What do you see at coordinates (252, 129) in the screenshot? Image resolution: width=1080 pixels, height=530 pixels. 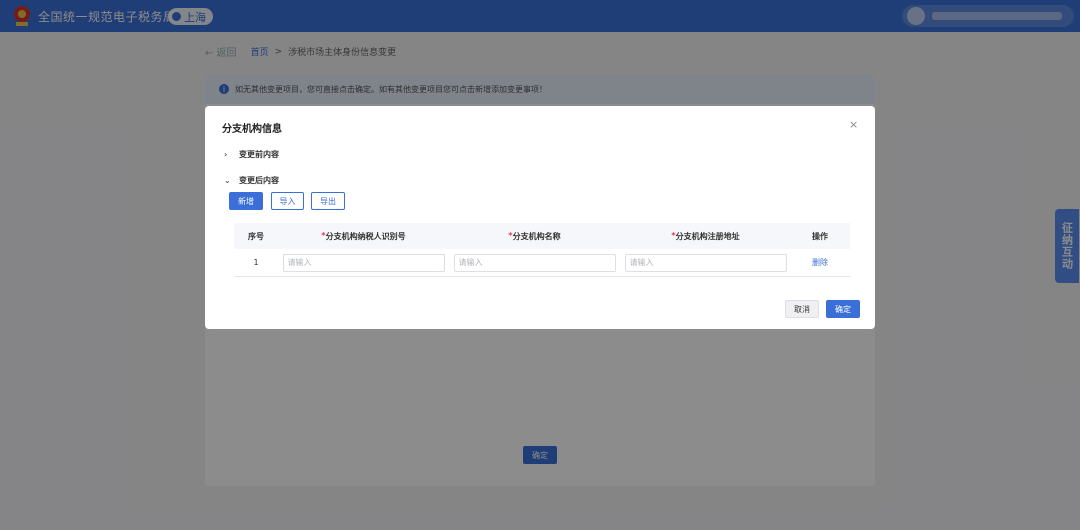 I see `dialog-title: 分支机构信息` at bounding box center [252, 129].